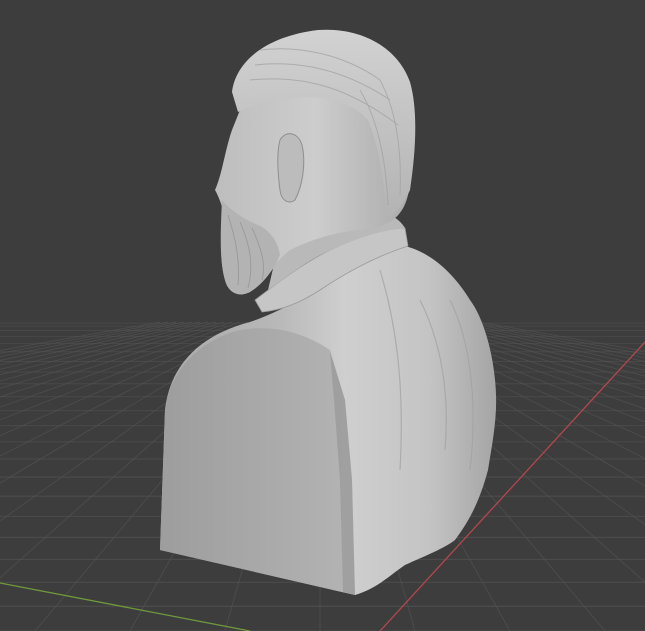  Describe the element at coordinates (257, 461) in the screenshot. I see `bust-torso-front` at that location.